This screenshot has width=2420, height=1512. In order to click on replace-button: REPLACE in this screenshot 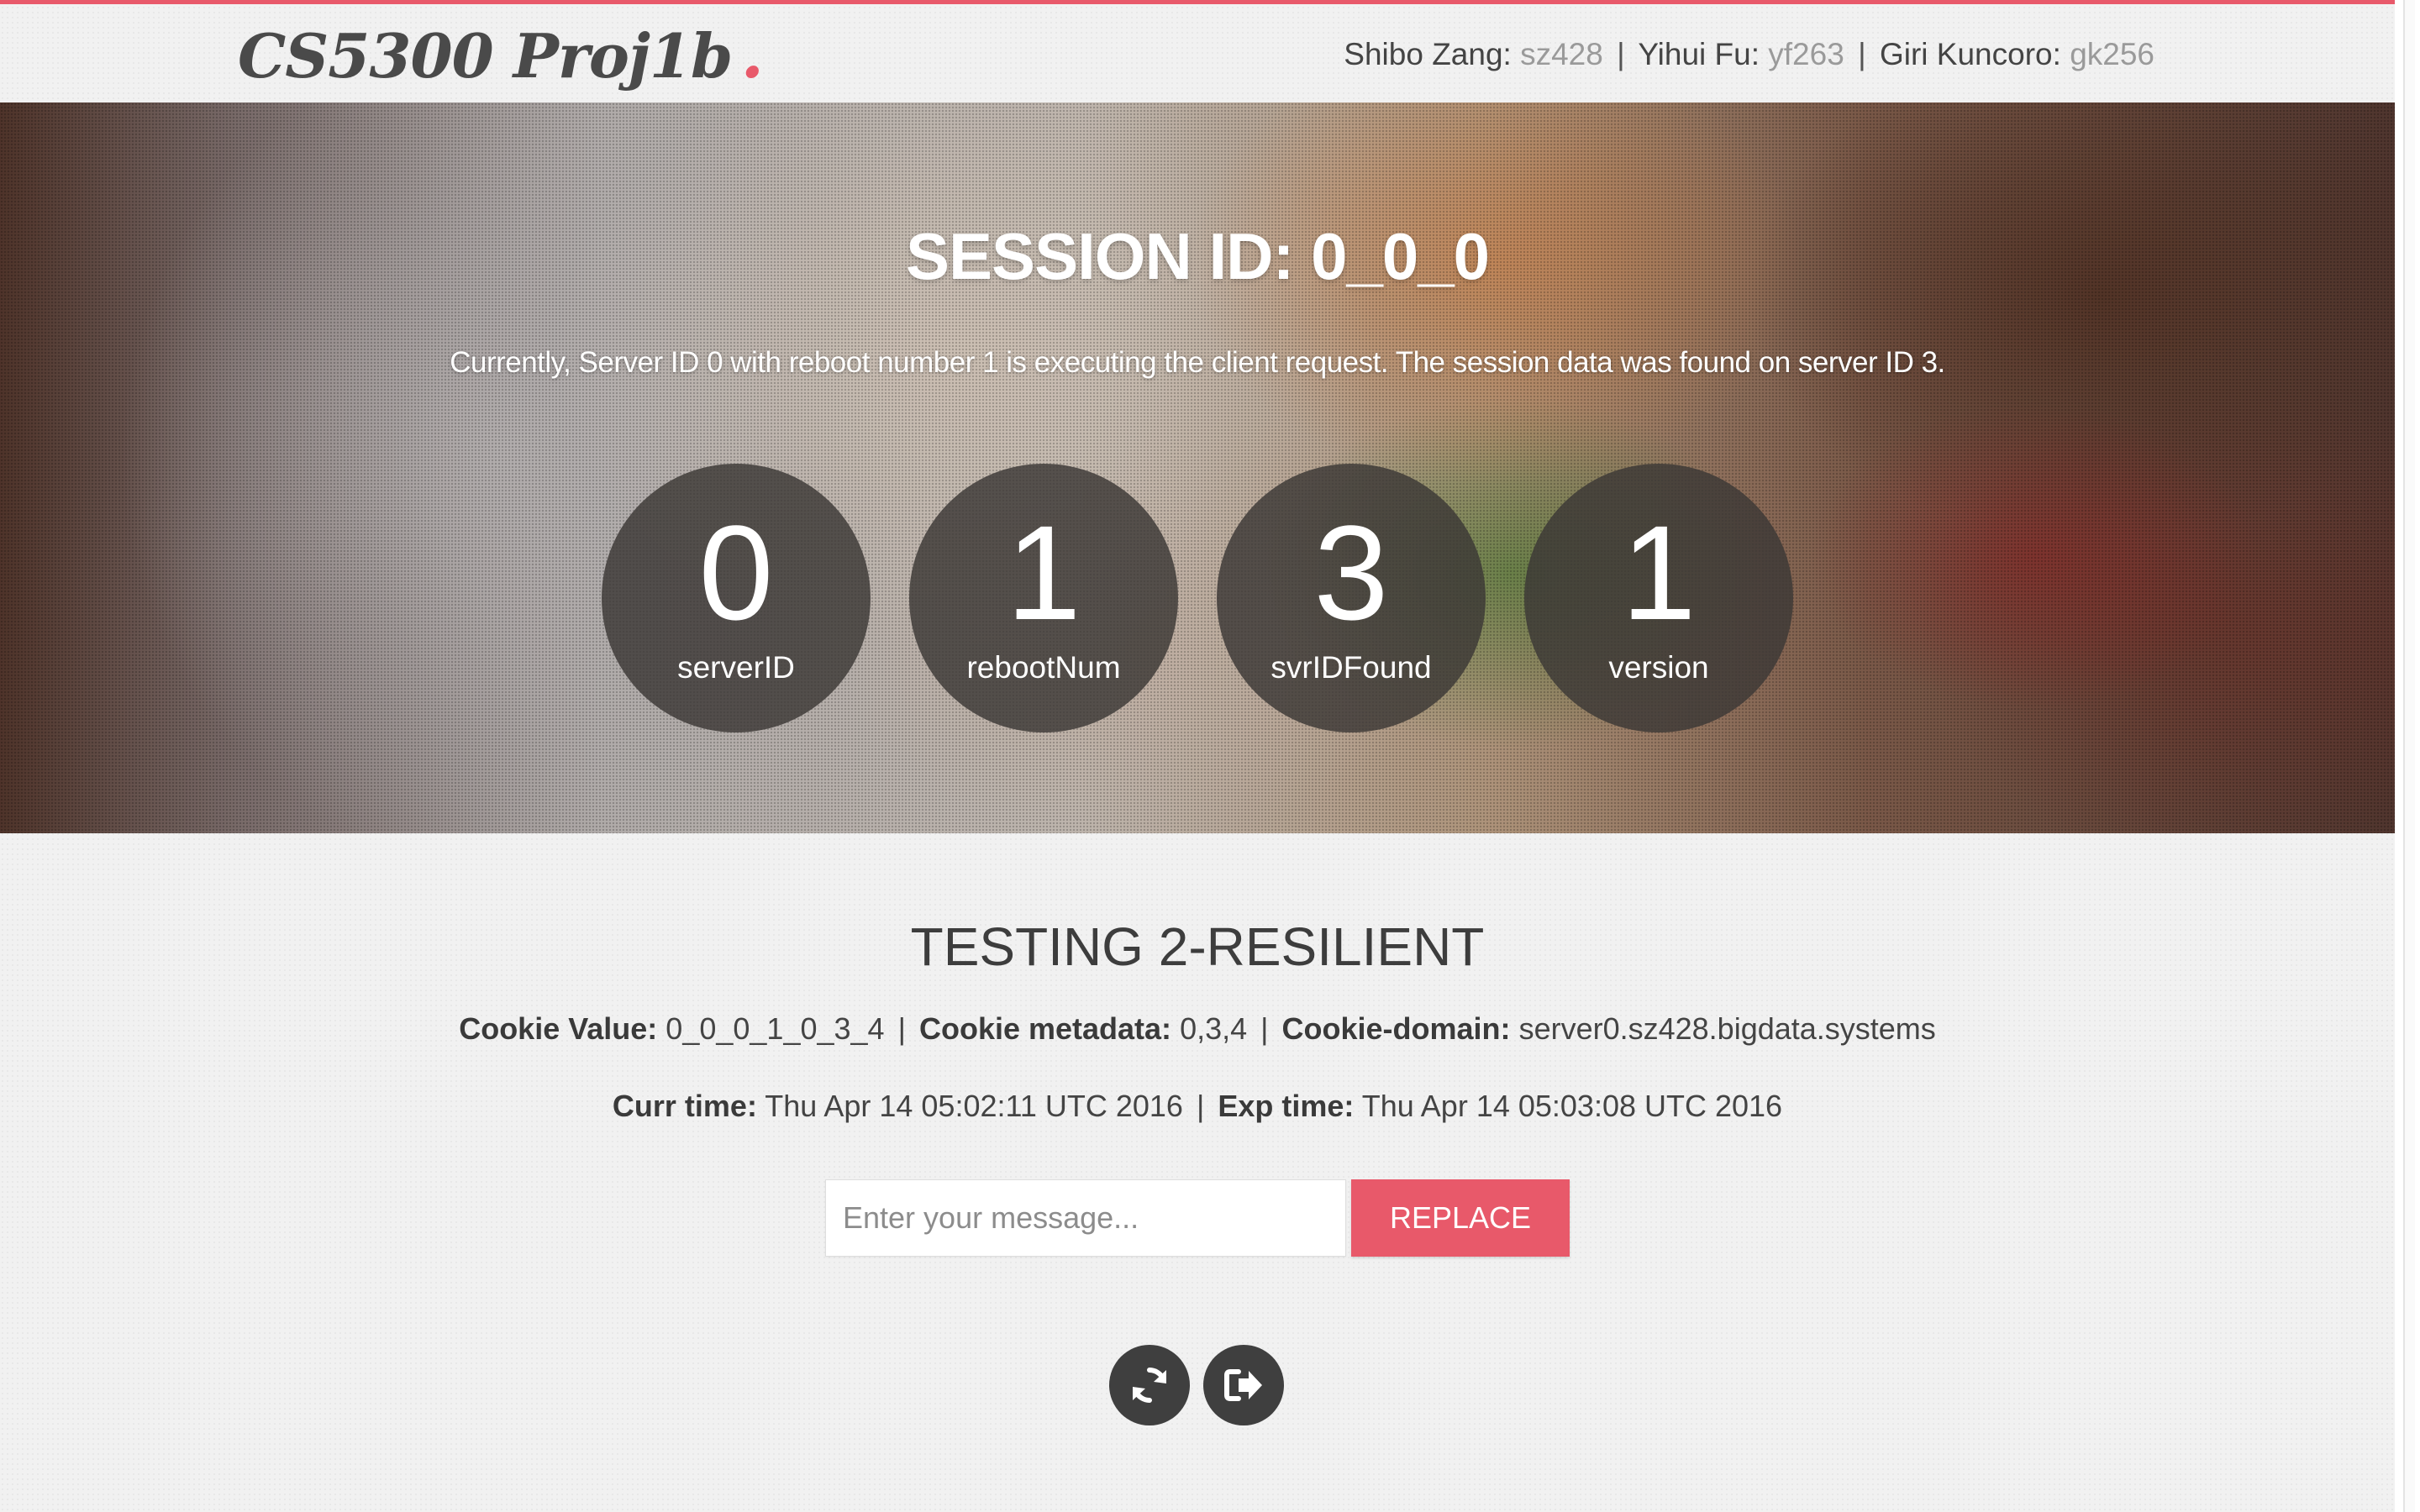, I will do `click(1460, 1218)`.